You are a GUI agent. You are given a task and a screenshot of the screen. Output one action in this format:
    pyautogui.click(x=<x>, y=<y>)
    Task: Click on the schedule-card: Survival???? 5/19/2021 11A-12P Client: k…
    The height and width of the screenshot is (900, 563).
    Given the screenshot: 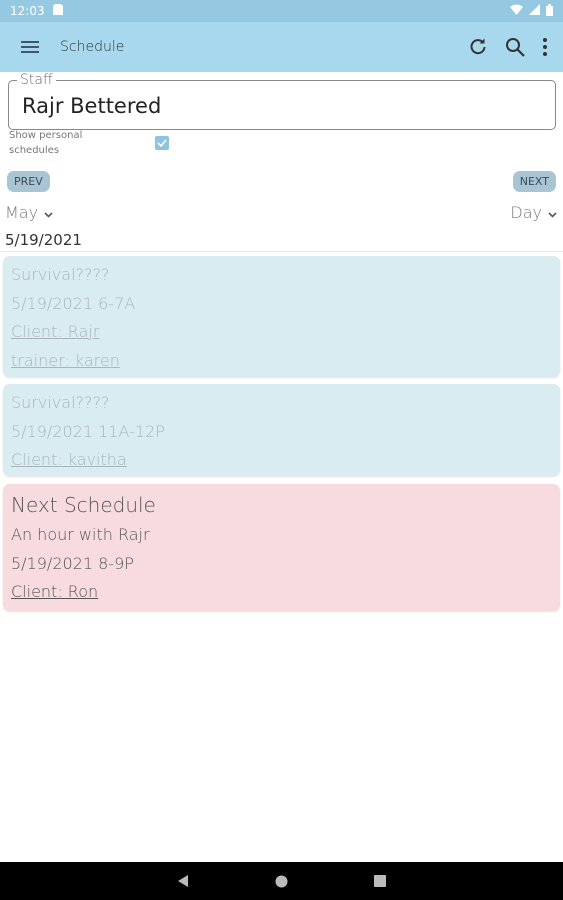 What is the action you would take?
    pyautogui.click(x=281, y=430)
    